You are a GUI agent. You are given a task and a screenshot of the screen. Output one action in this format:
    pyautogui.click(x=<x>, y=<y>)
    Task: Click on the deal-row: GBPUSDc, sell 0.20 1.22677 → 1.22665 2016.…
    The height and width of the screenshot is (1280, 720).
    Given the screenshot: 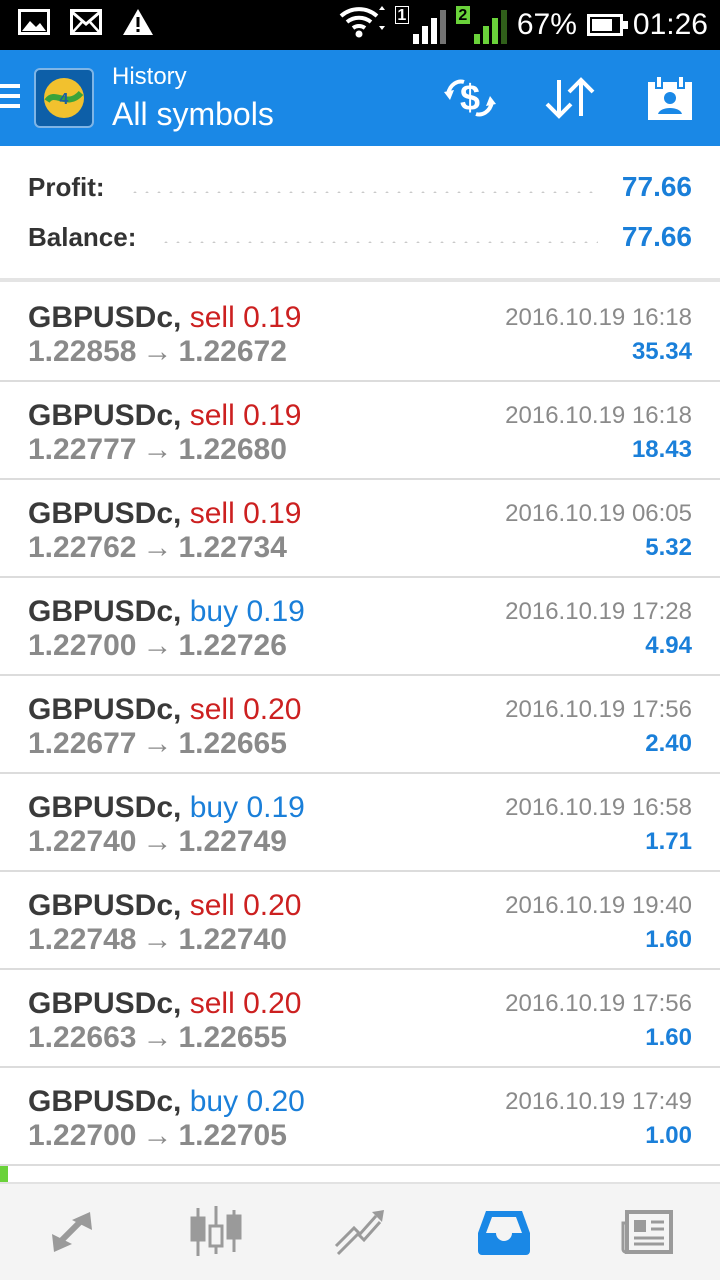 What is the action you would take?
    pyautogui.click(x=360, y=725)
    